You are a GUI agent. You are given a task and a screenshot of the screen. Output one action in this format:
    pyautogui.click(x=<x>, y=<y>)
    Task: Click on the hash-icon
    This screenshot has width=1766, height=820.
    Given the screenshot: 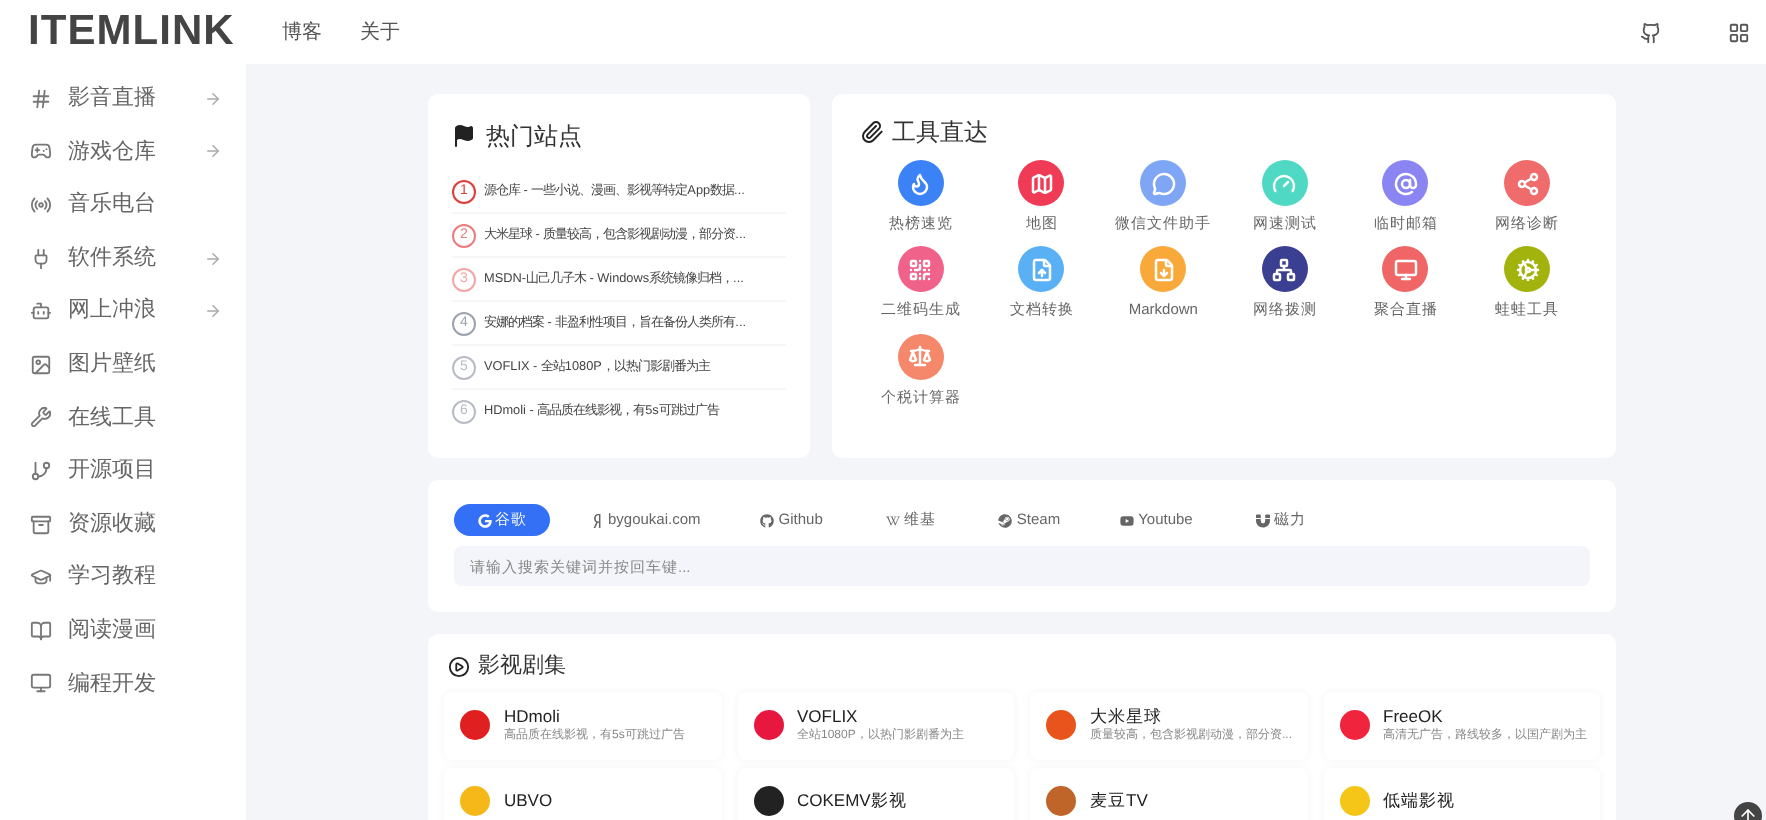 What is the action you would take?
    pyautogui.click(x=41, y=98)
    